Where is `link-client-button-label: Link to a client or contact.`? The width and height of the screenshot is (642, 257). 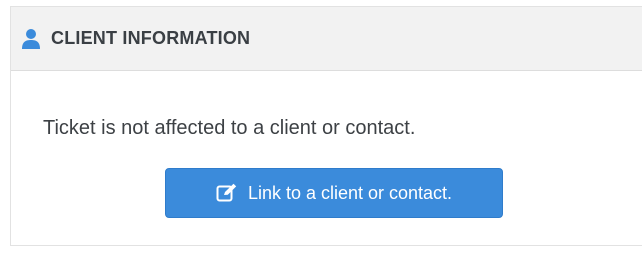
link-client-button-label: Link to a client or contact. is located at coordinates (350, 192).